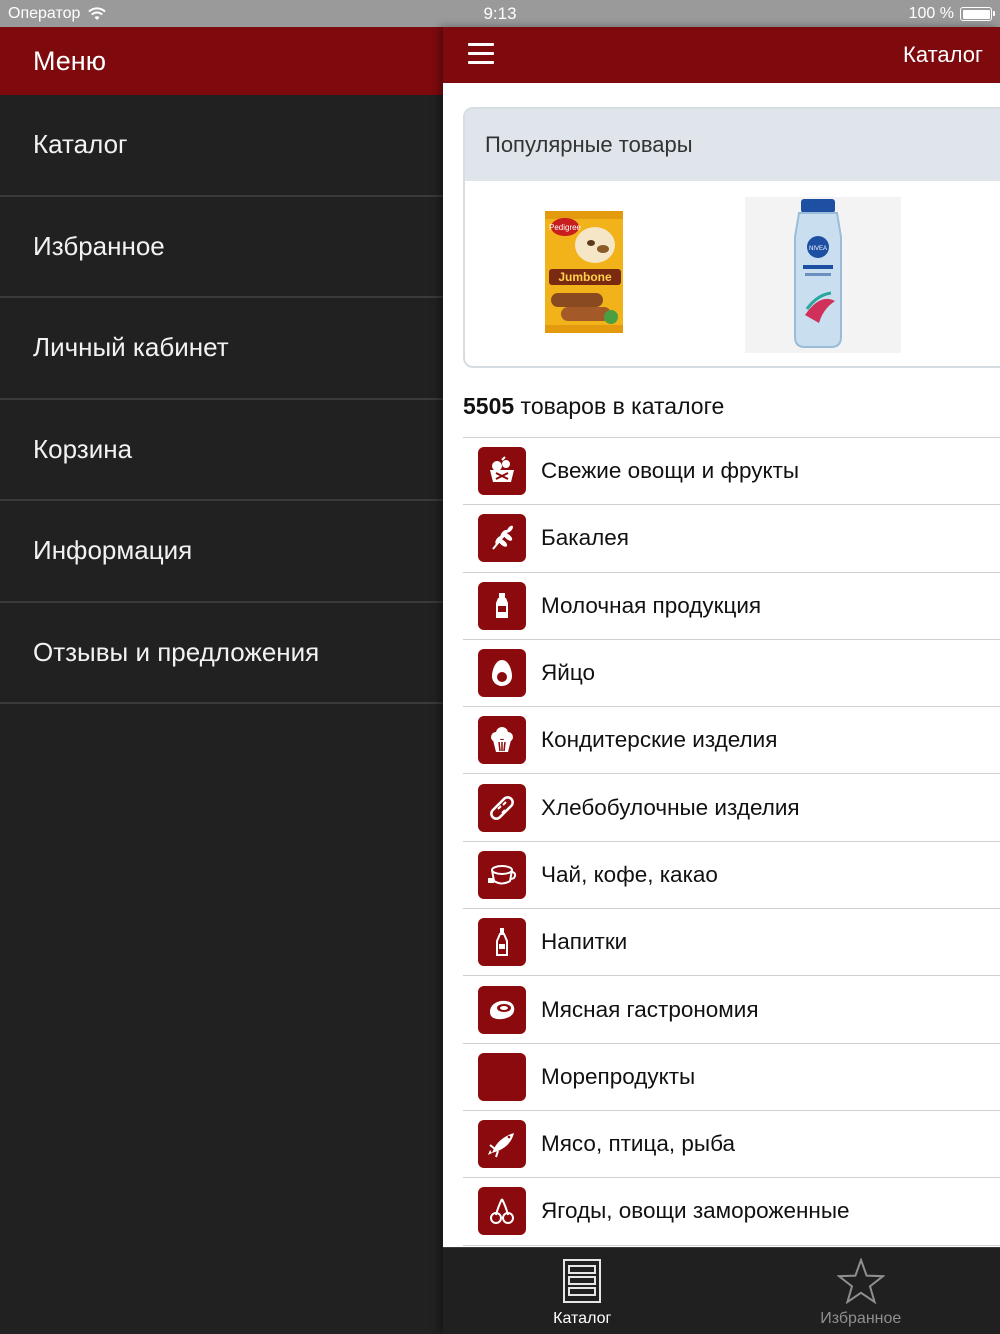 This screenshot has height=1334, width=1000. What do you see at coordinates (221, 247) in the screenshot?
I see `menu-item-favorites: Избранное` at bounding box center [221, 247].